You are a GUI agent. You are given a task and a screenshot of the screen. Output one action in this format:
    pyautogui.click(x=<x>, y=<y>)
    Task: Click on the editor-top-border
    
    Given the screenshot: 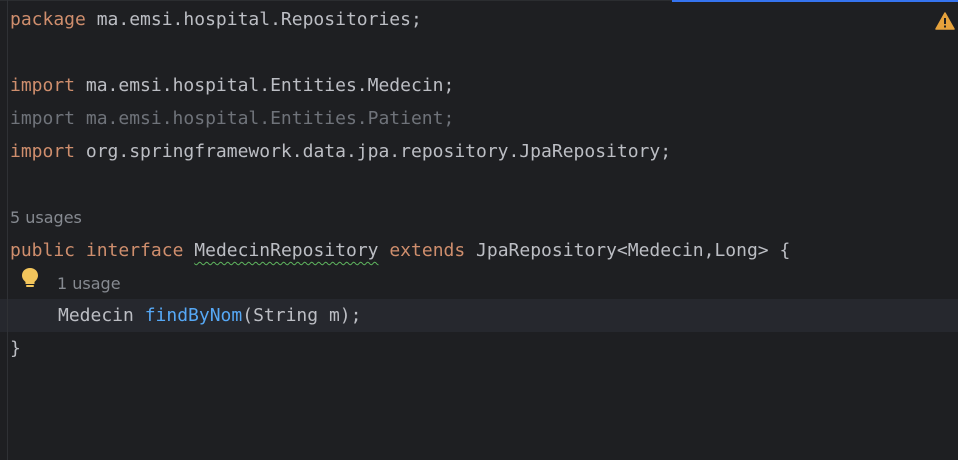 What is the action you would take?
    pyautogui.click(x=336, y=0)
    